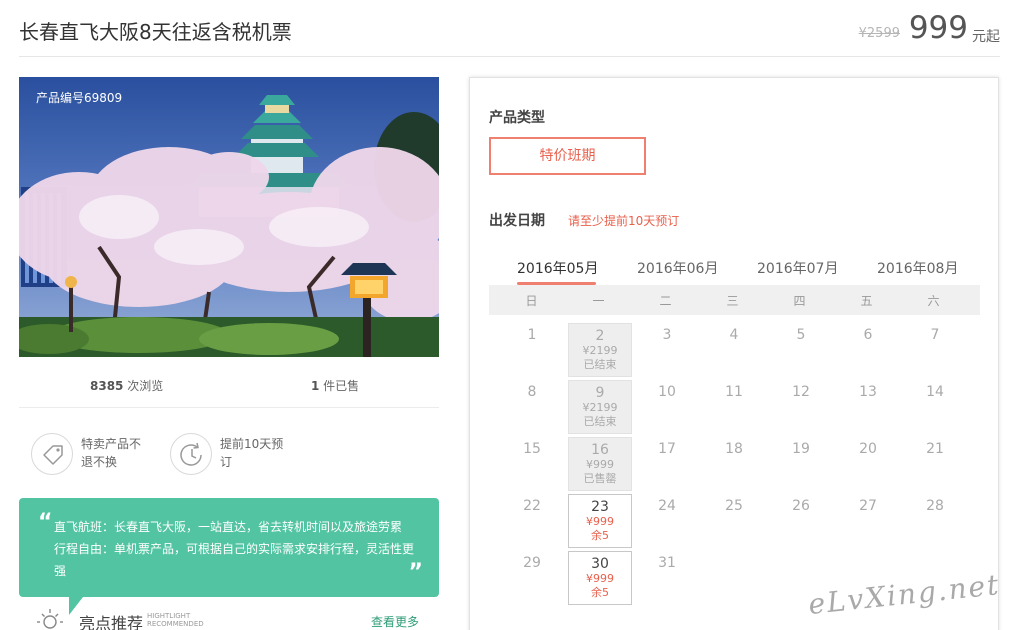 This screenshot has height=630, width=1014. I want to click on calendar-day-available: 30 ¥999 余5, so click(600, 578).